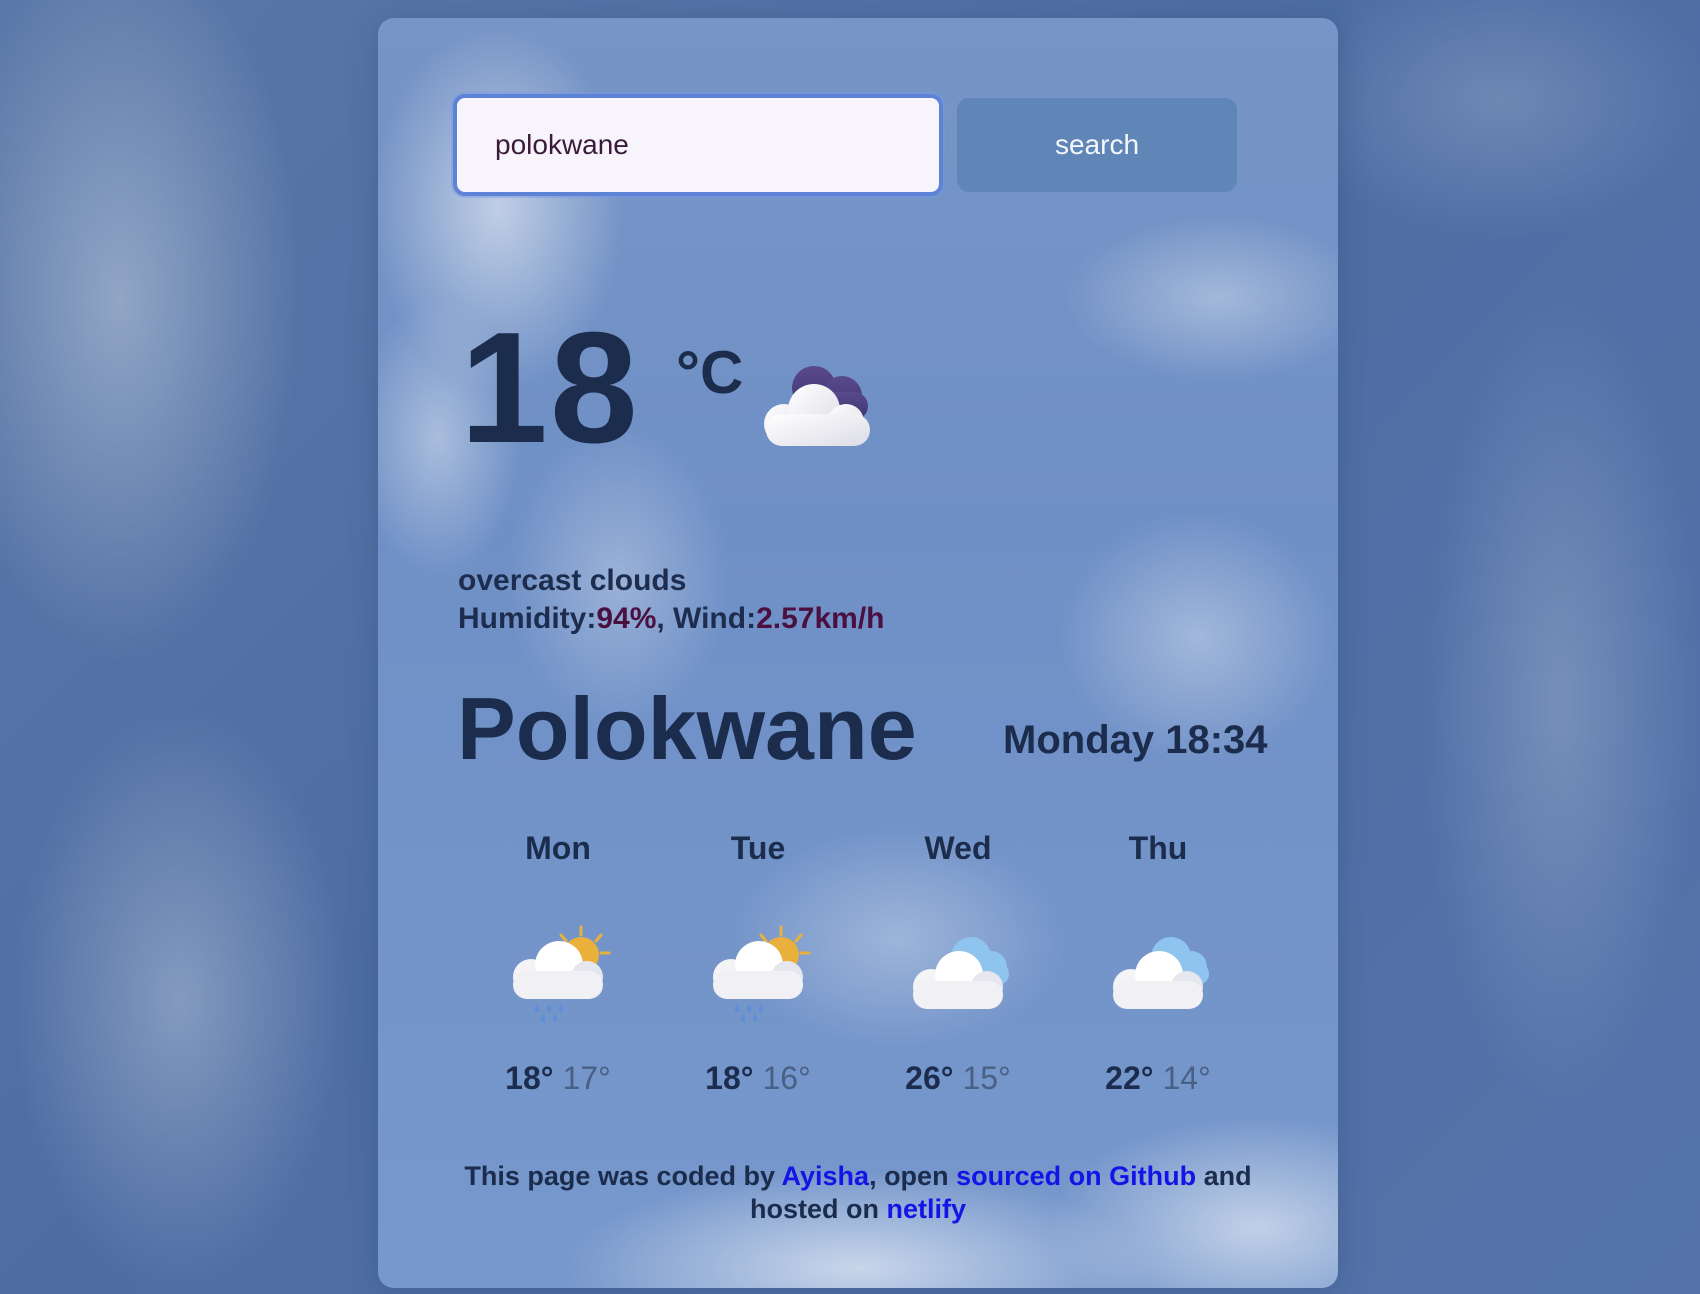 The width and height of the screenshot is (1700, 1294). I want to click on forecast-day: Tue 18° 16°, so click(758, 963).